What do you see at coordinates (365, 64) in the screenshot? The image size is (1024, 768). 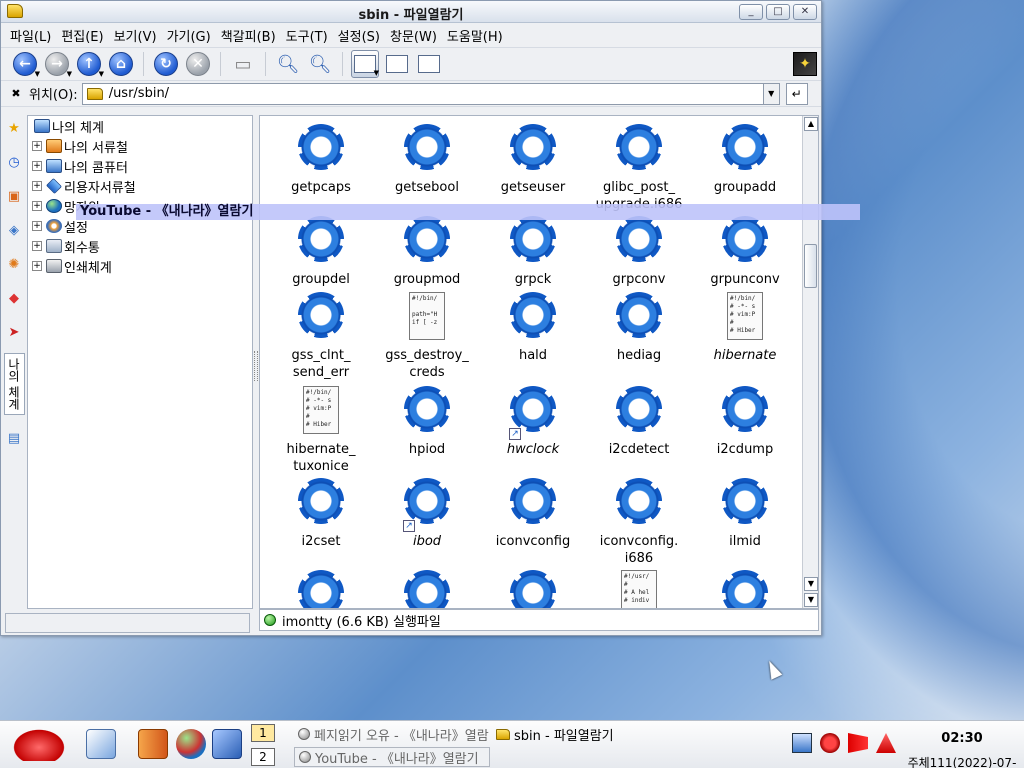 I see `icon-view-button: ▼` at bounding box center [365, 64].